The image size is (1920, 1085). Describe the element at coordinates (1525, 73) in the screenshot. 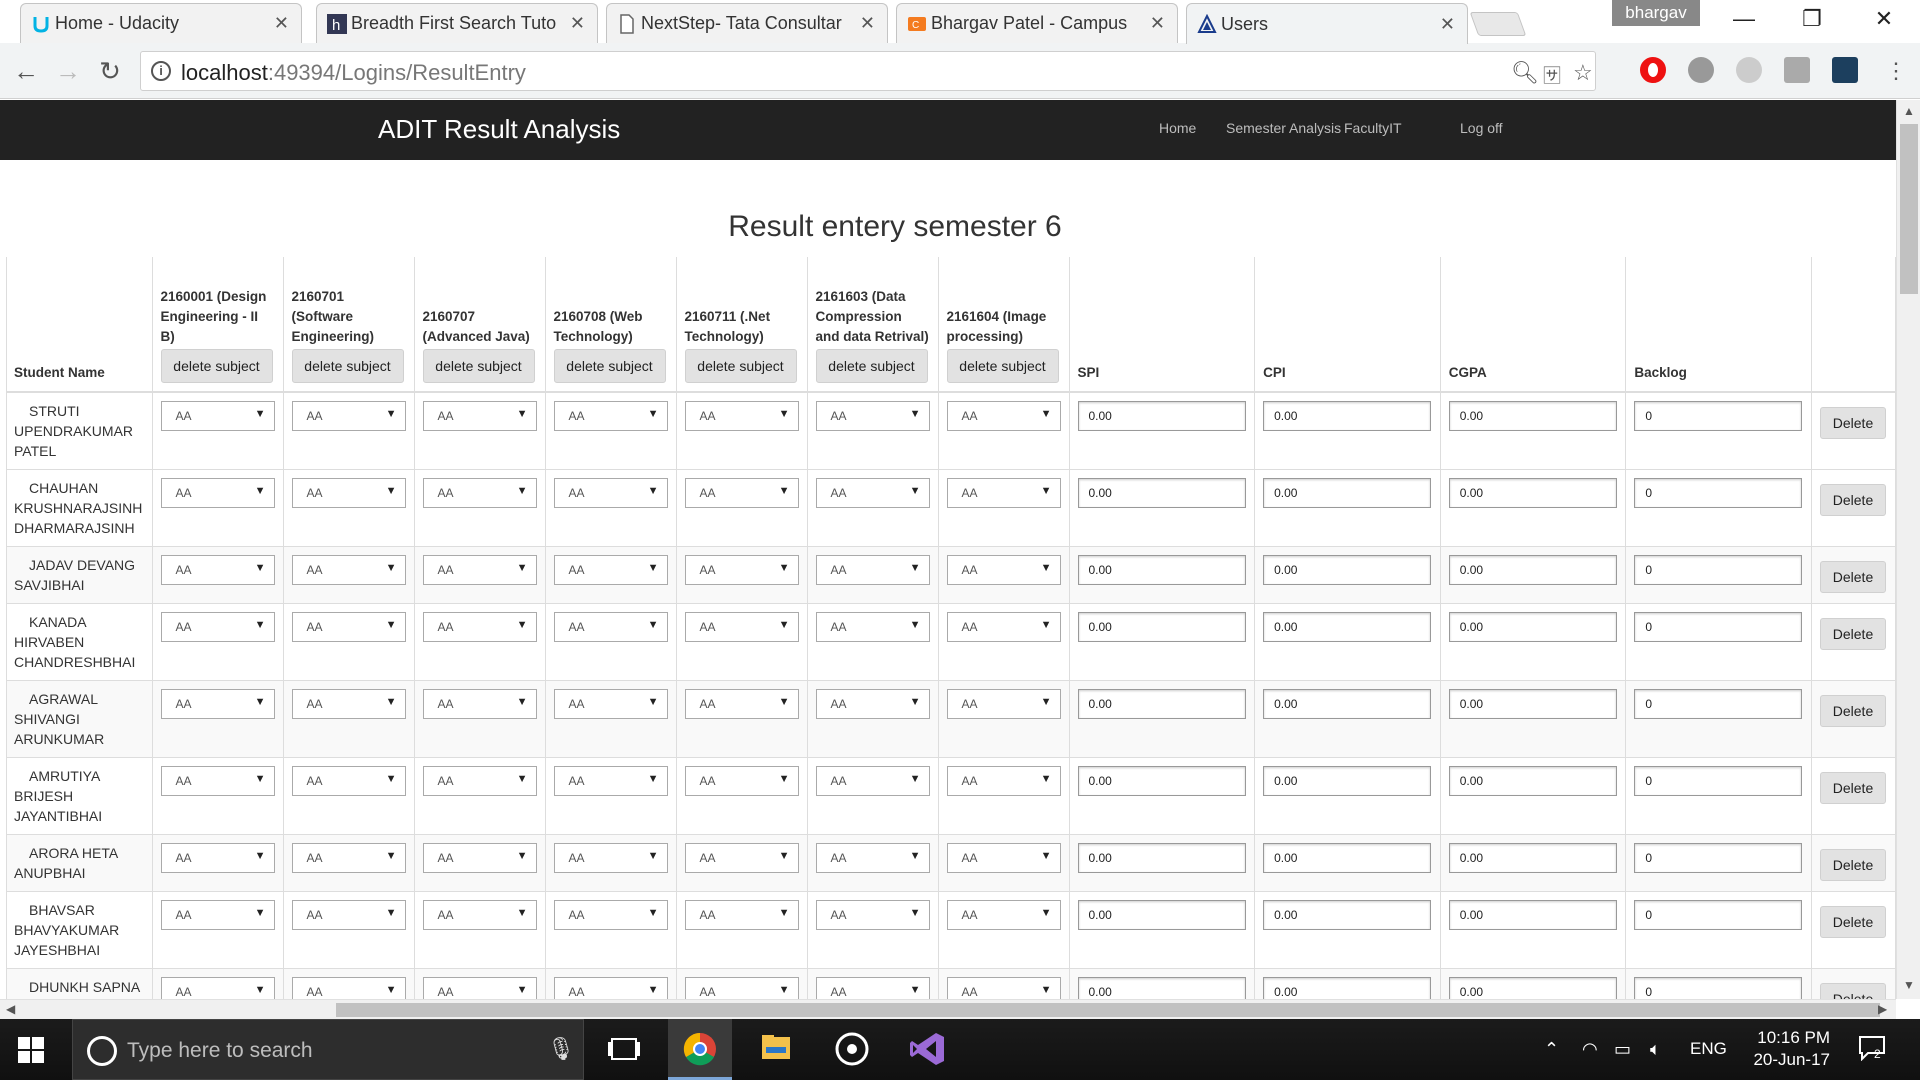

I see `zoom-icon: 🔍︎` at that location.